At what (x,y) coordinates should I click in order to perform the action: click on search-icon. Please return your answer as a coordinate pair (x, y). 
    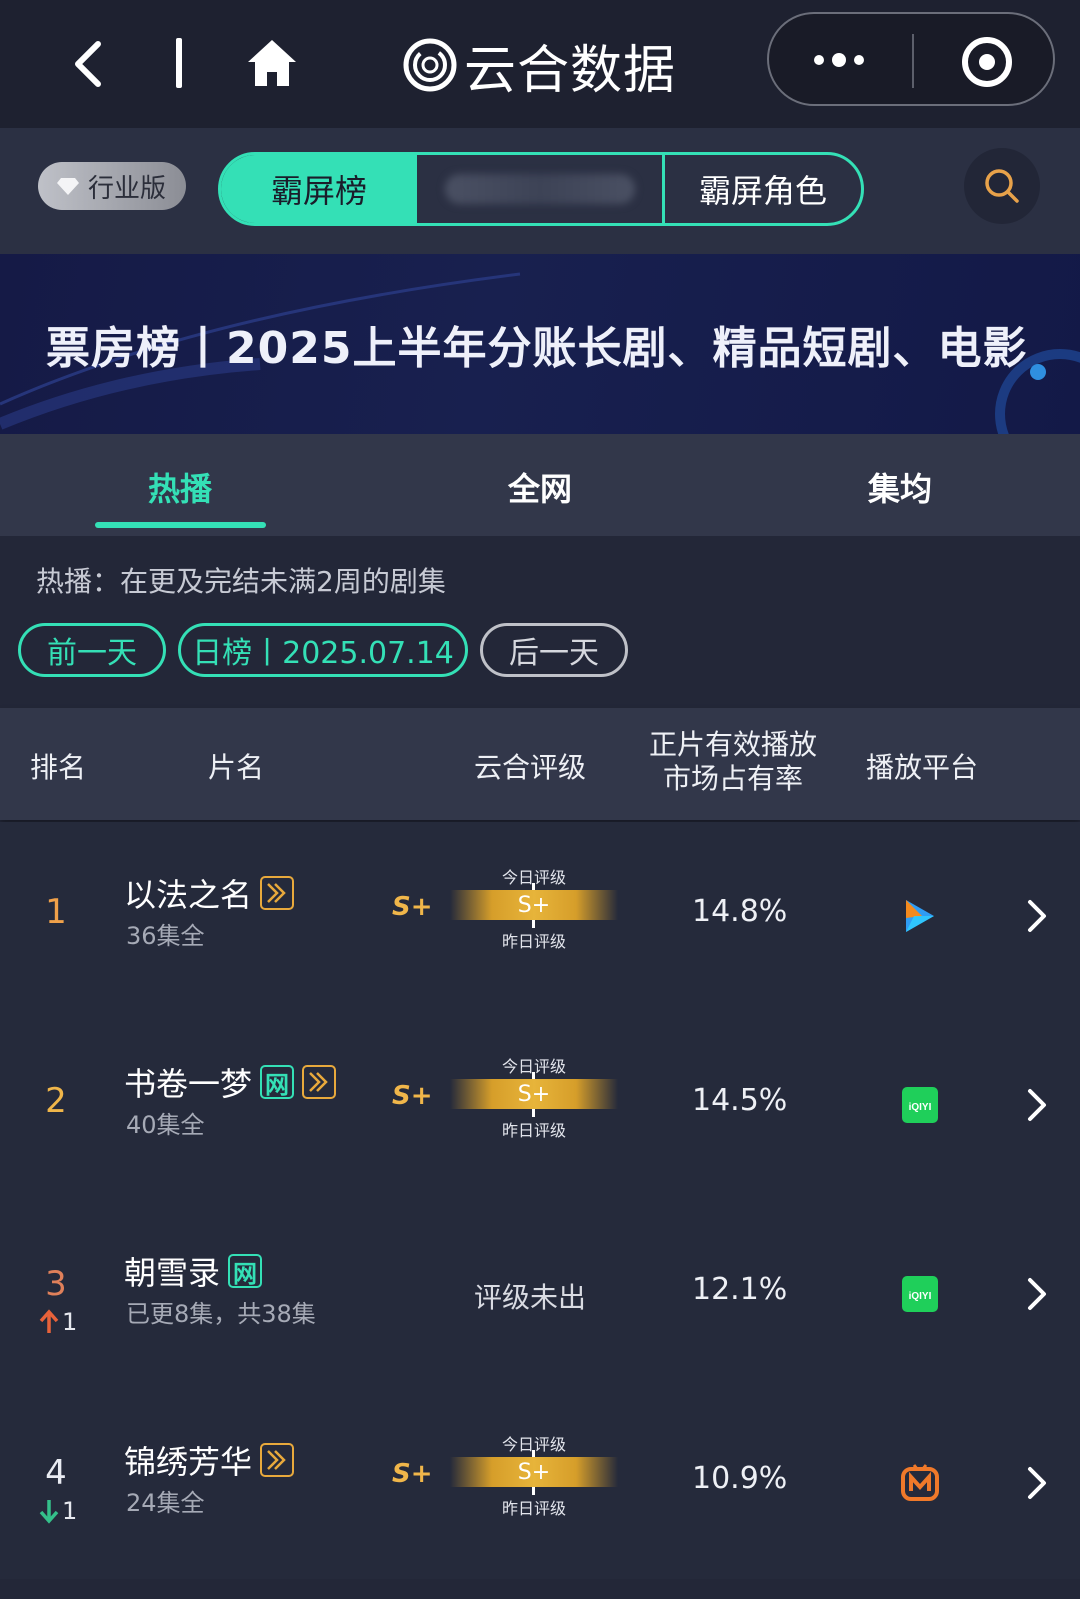
    Looking at the image, I should click on (1002, 186).